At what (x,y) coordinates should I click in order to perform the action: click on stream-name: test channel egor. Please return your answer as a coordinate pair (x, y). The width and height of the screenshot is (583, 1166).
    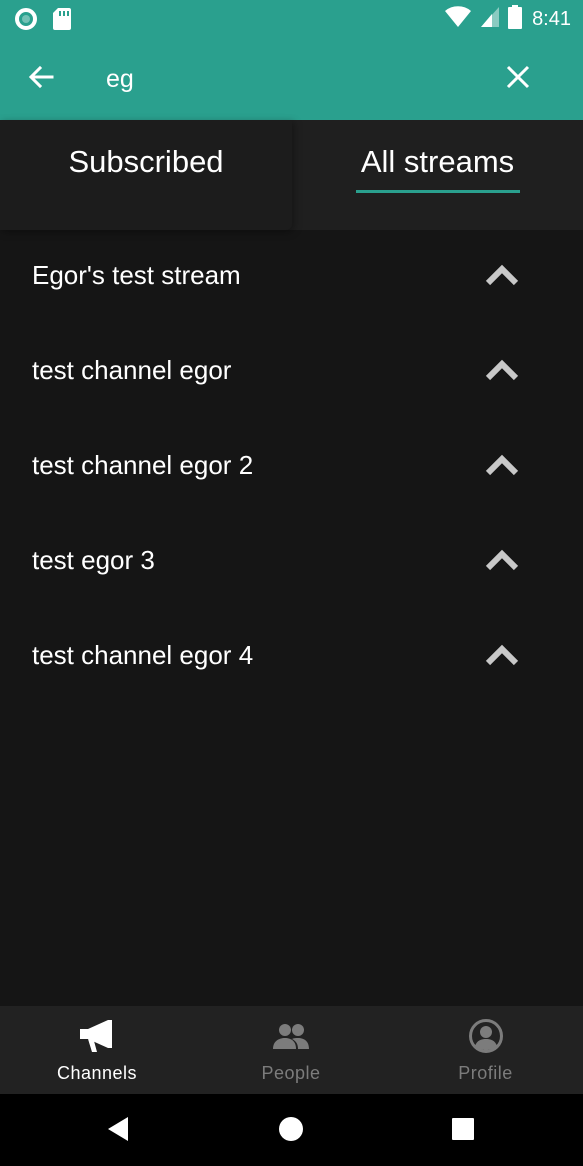
    Looking at the image, I should click on (132, 370).